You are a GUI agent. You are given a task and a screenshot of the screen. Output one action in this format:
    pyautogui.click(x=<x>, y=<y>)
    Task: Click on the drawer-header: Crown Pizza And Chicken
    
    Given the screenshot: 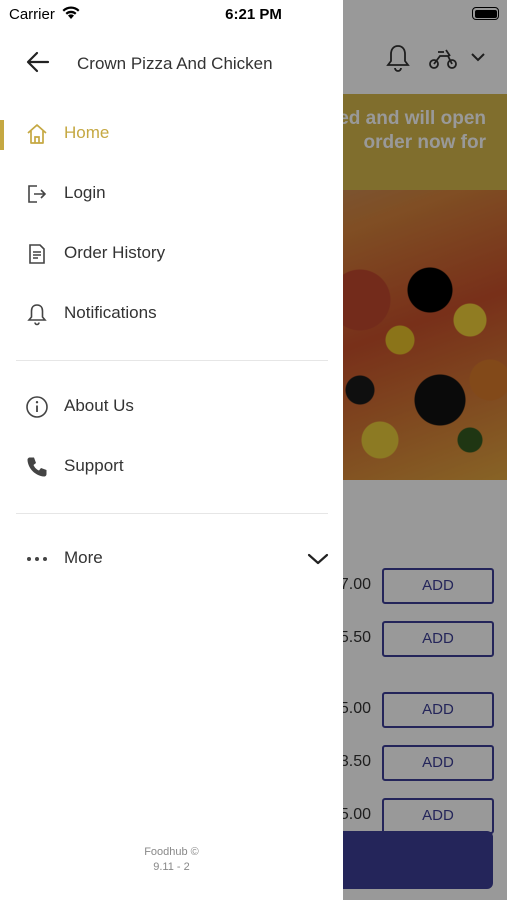 What is the action you would take?
    pyautogui.click(x=171, y=63)
    